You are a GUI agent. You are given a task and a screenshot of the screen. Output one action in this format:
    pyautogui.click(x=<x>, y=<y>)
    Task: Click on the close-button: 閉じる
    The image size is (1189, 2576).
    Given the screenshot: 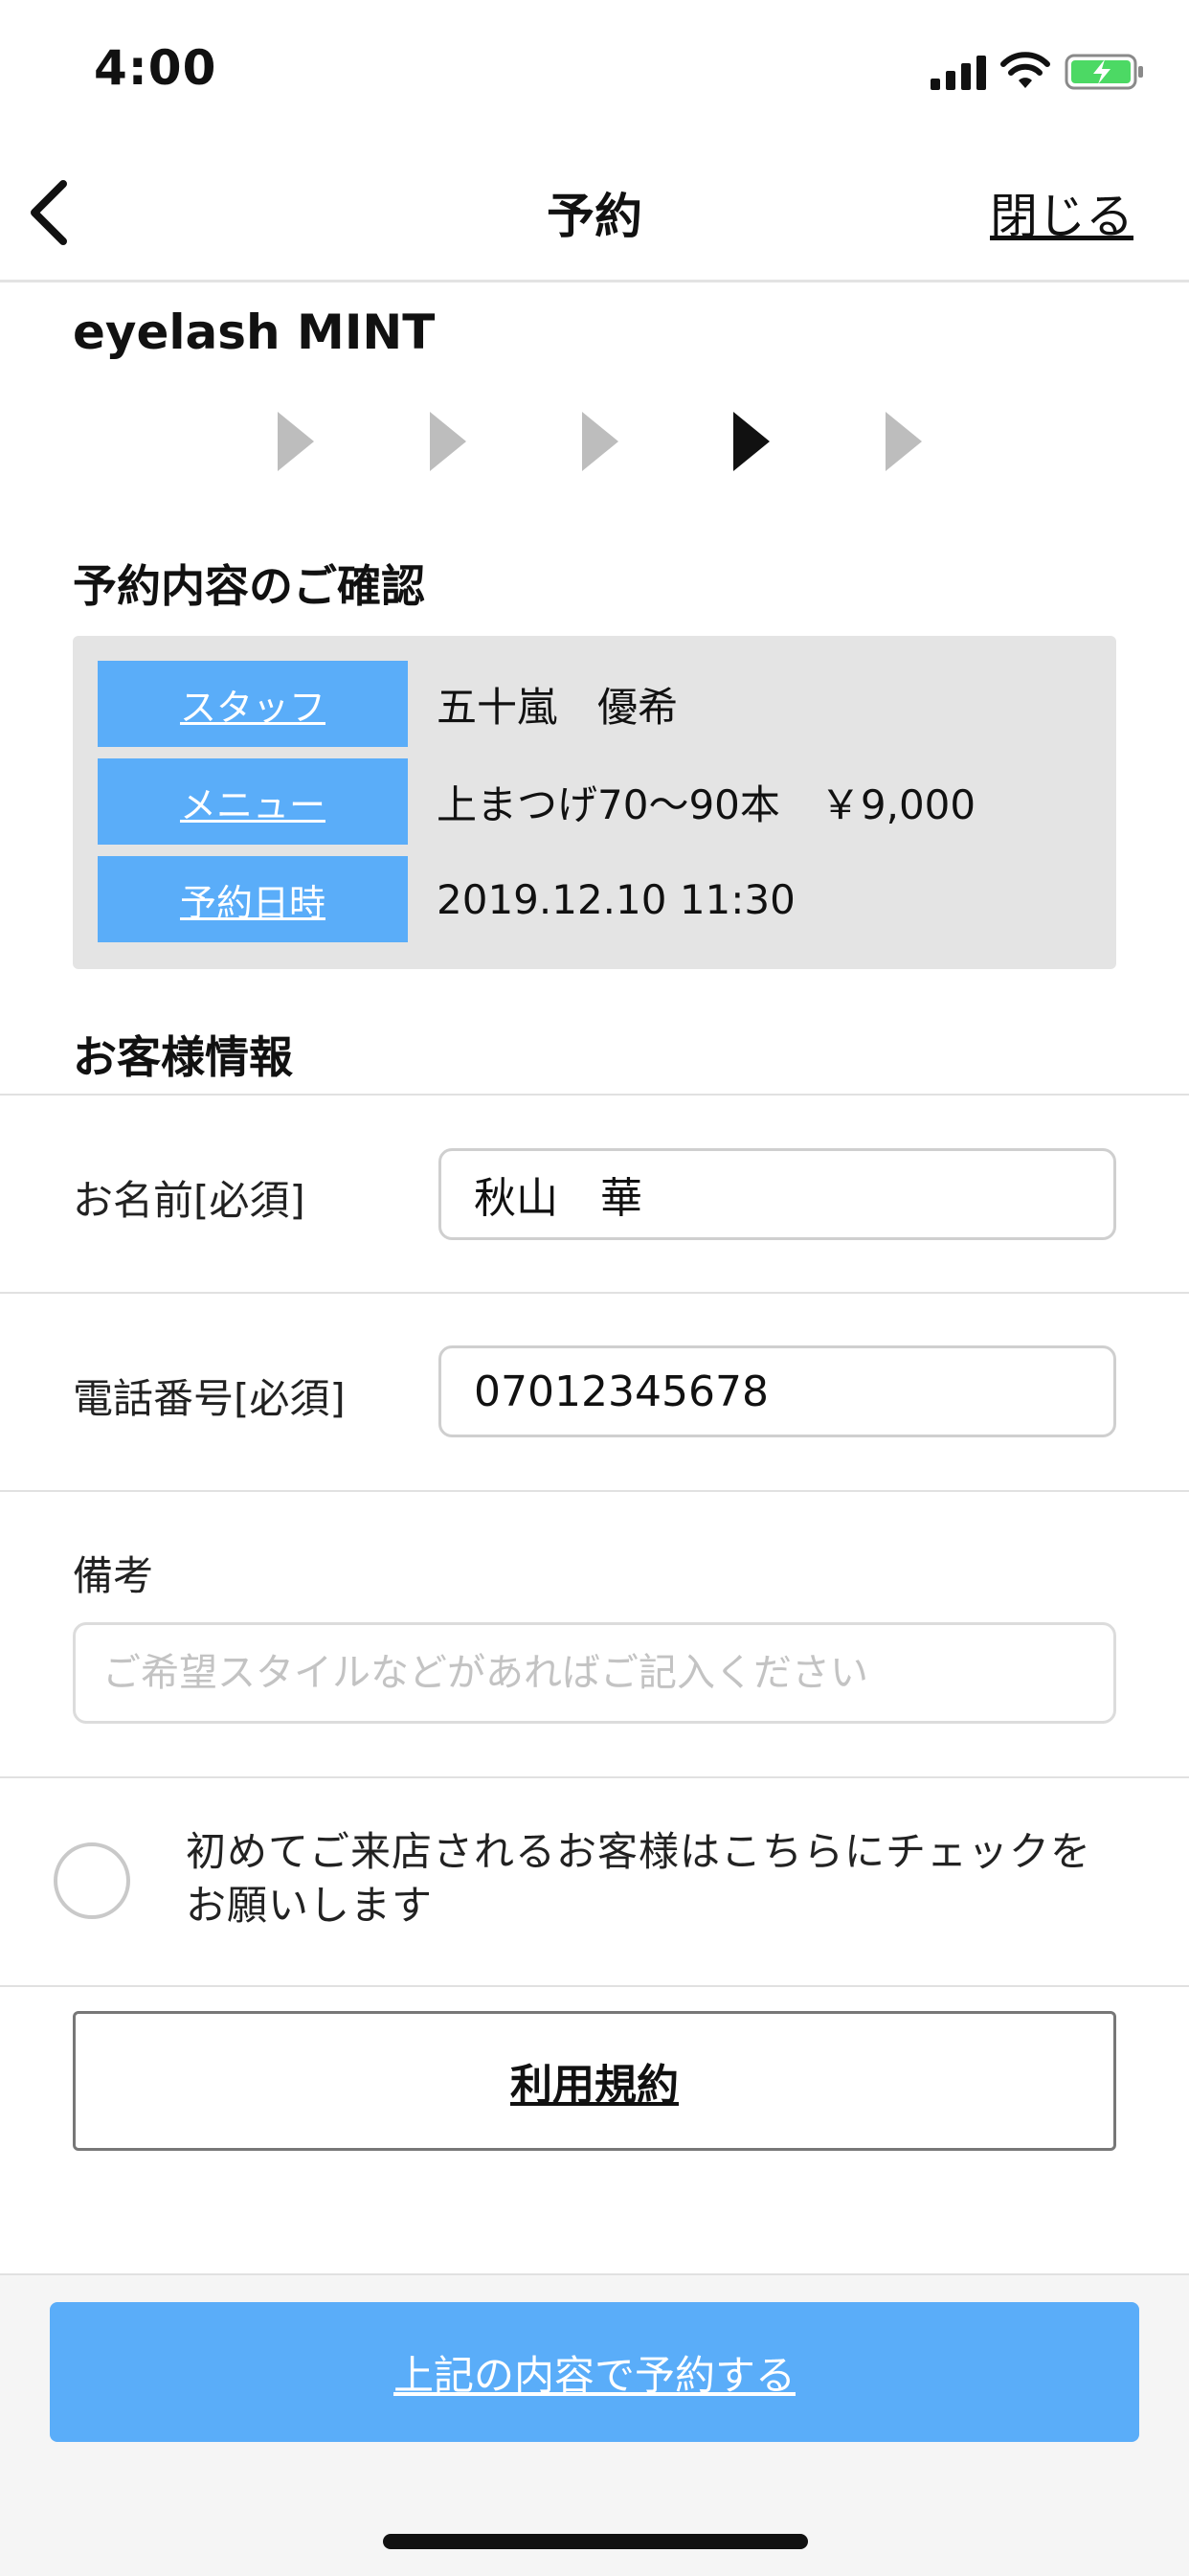 What is the action you would take?
    pyautogui.click(x=1061, y=212)
    